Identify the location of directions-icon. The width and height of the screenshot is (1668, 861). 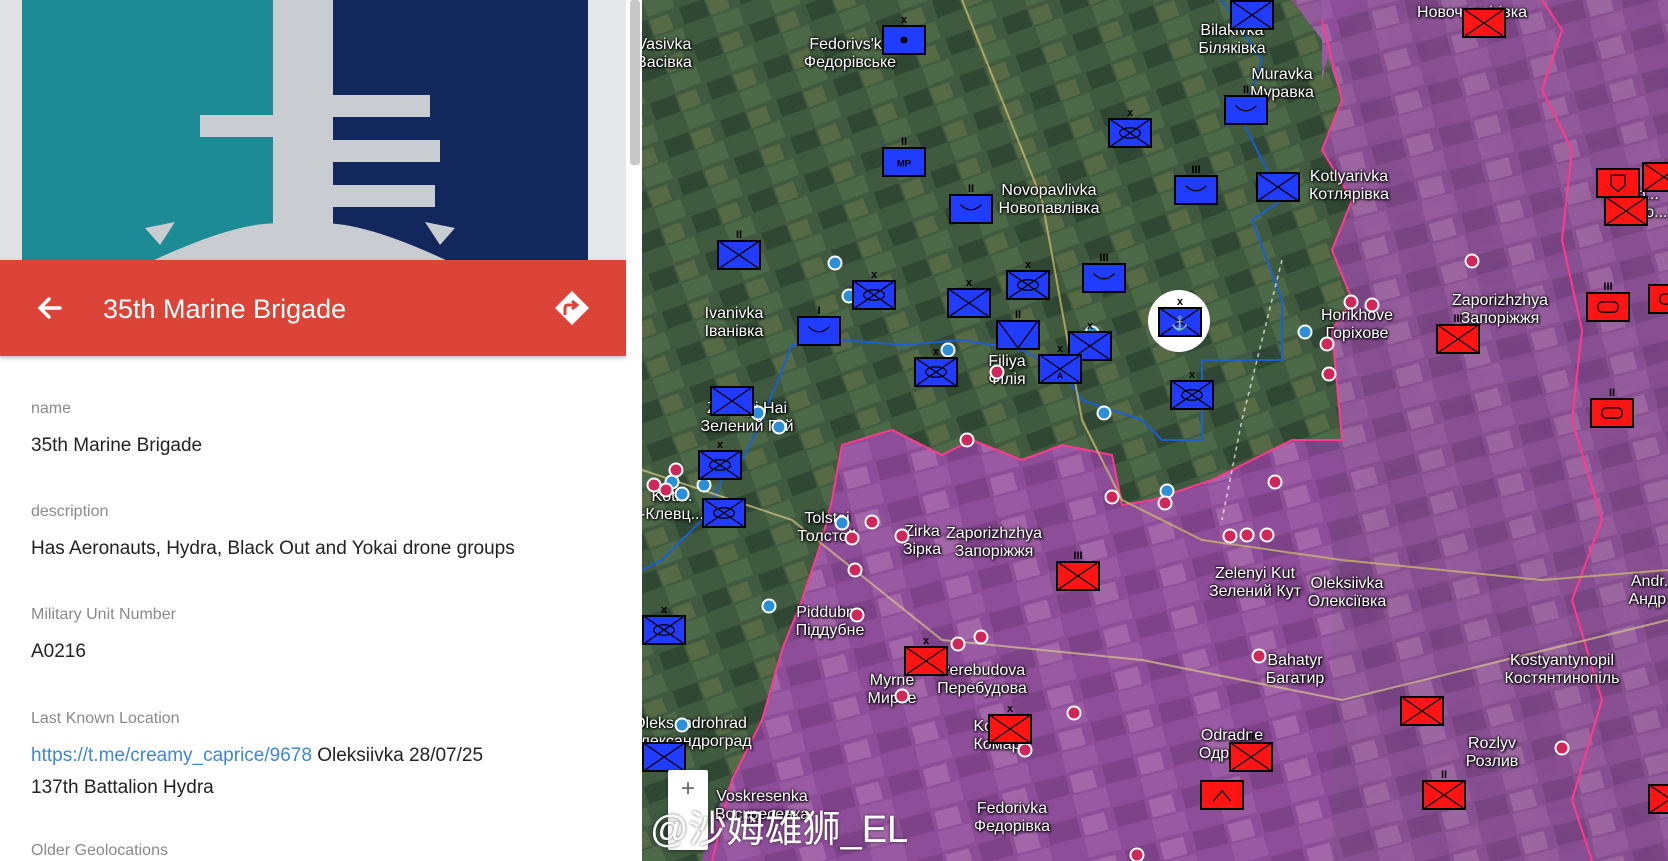
(572, 308).